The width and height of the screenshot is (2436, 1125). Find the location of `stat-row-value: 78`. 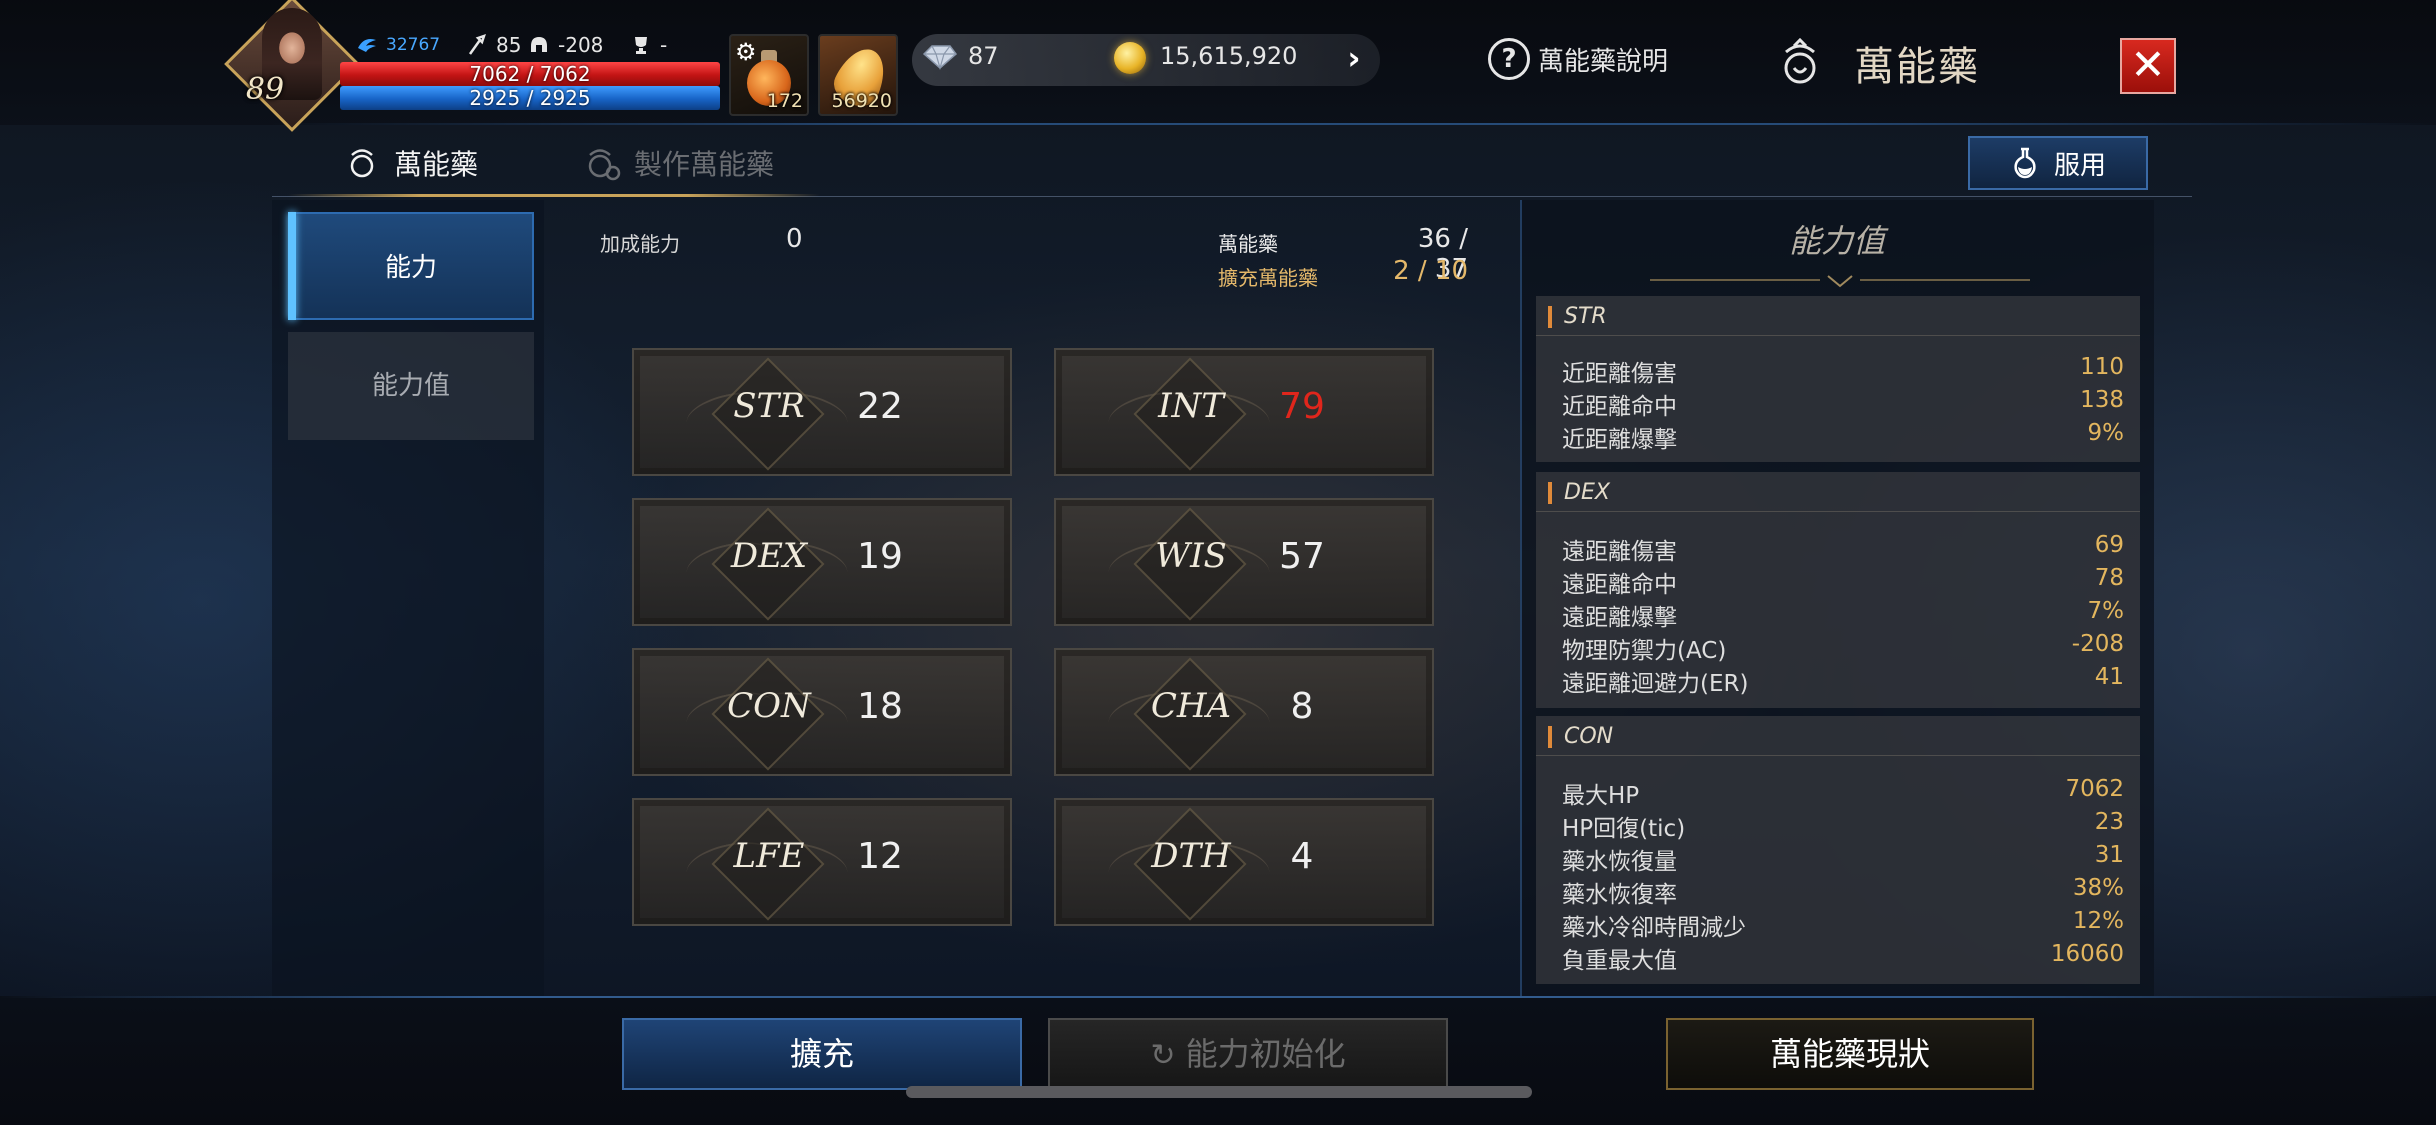

stat-row-value: 78 is located at coordinates (2109, 578).